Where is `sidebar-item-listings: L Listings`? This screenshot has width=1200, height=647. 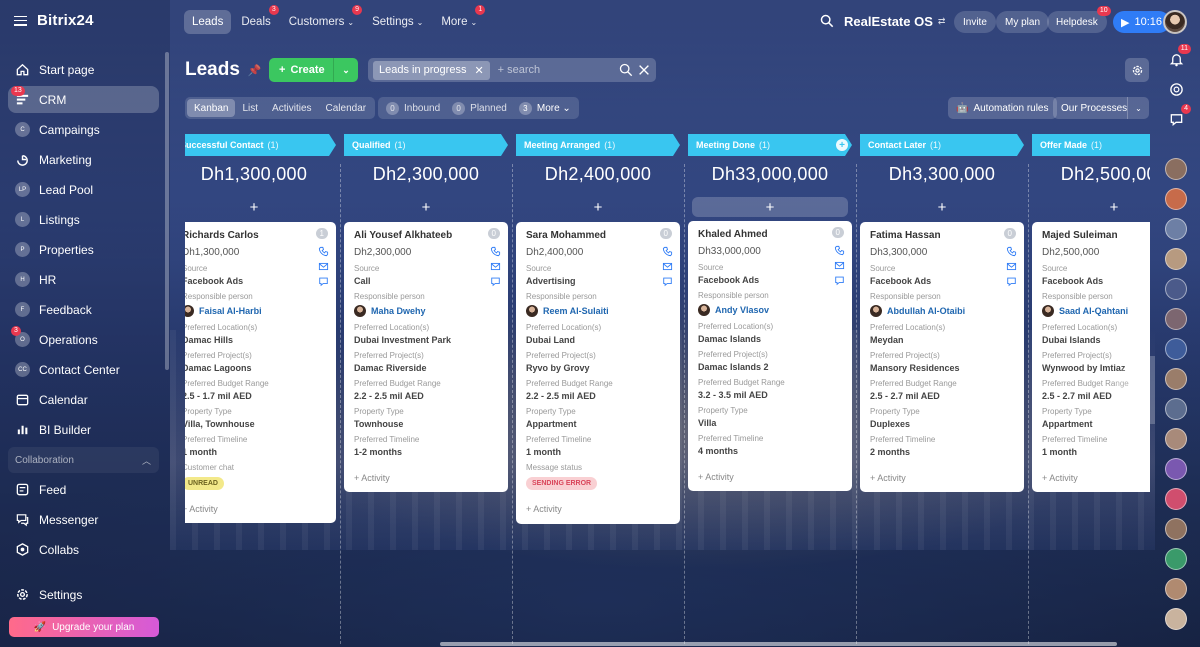
sidebar-item-listings: L Listings is located at coordinates (83, 219).